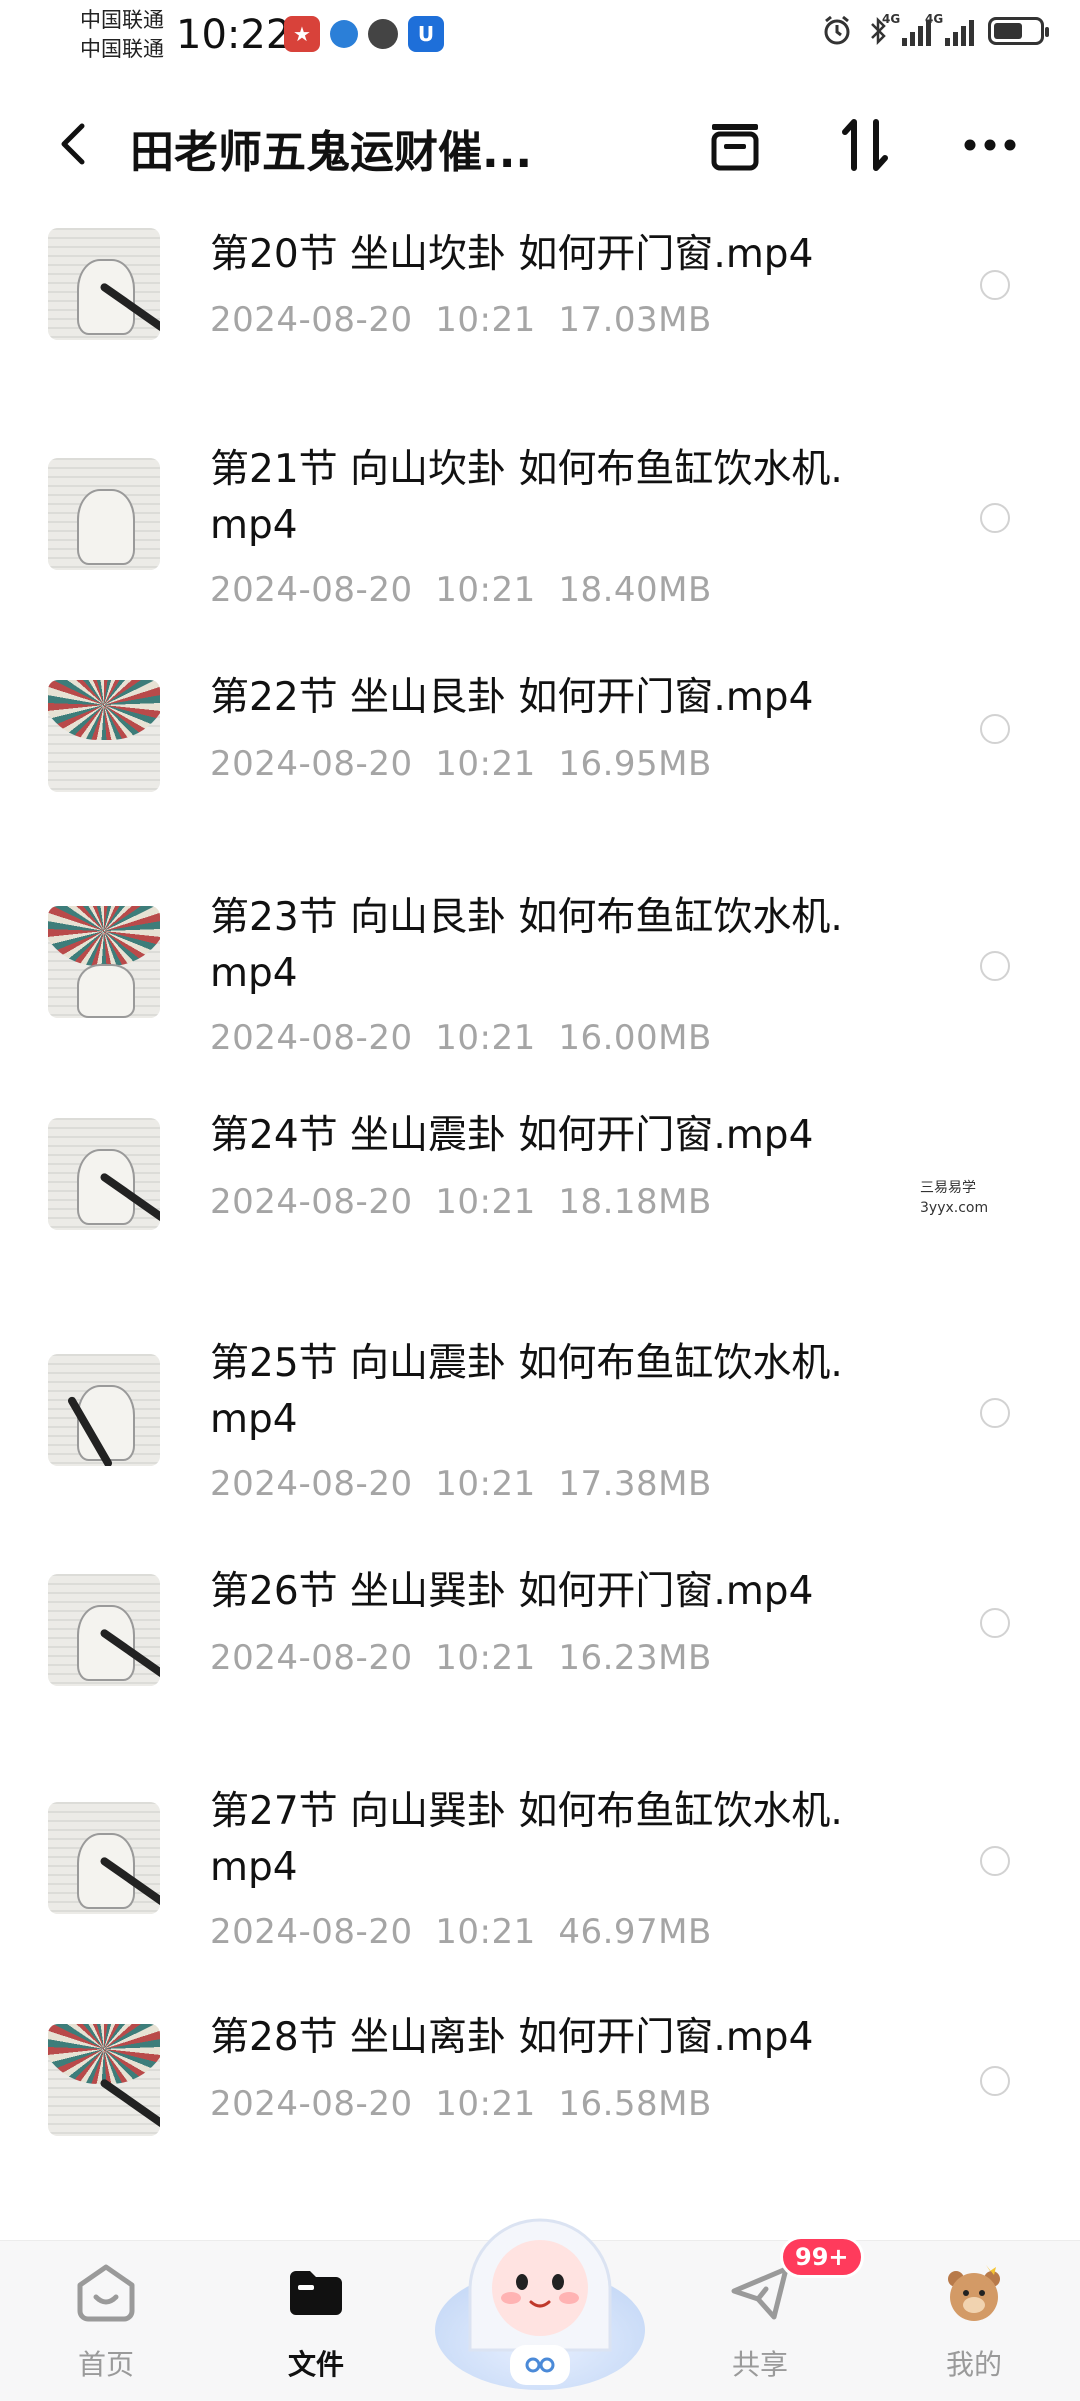 The image size is (1080, 2401). Describe the element at coordinates (315, 2364) in the screenshot. I see `nav-files-label: 文件` at that location.